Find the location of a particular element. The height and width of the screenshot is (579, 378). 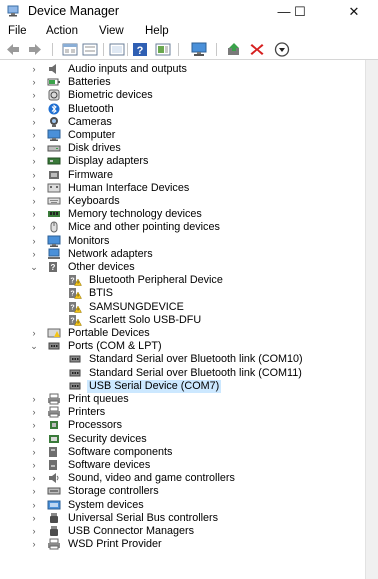

tree-item: › Display adapters is located at coordinates (180, 161).